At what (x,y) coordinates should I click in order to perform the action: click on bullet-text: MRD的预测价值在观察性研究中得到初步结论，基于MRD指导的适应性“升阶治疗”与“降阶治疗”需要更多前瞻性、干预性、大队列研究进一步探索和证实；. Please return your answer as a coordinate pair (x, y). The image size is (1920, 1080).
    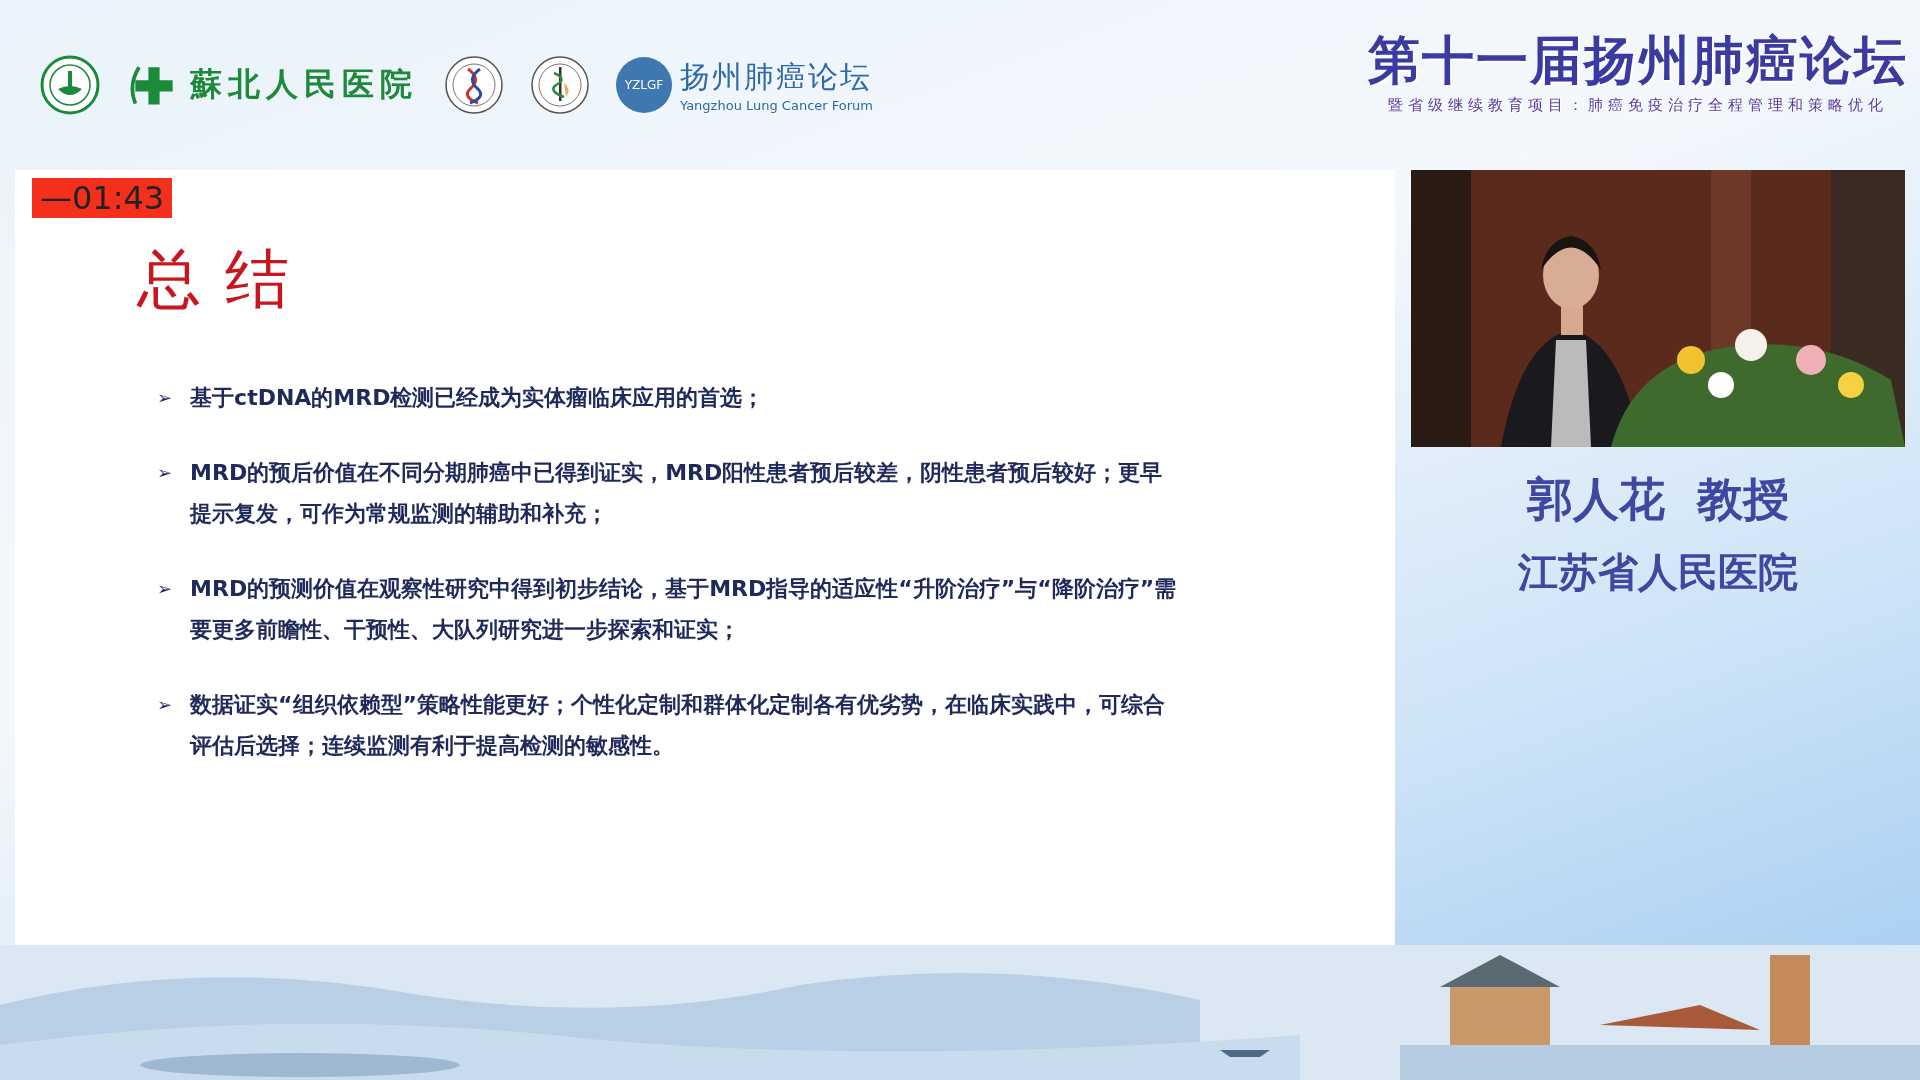
    Looking at the image, I should click on (683, 609).